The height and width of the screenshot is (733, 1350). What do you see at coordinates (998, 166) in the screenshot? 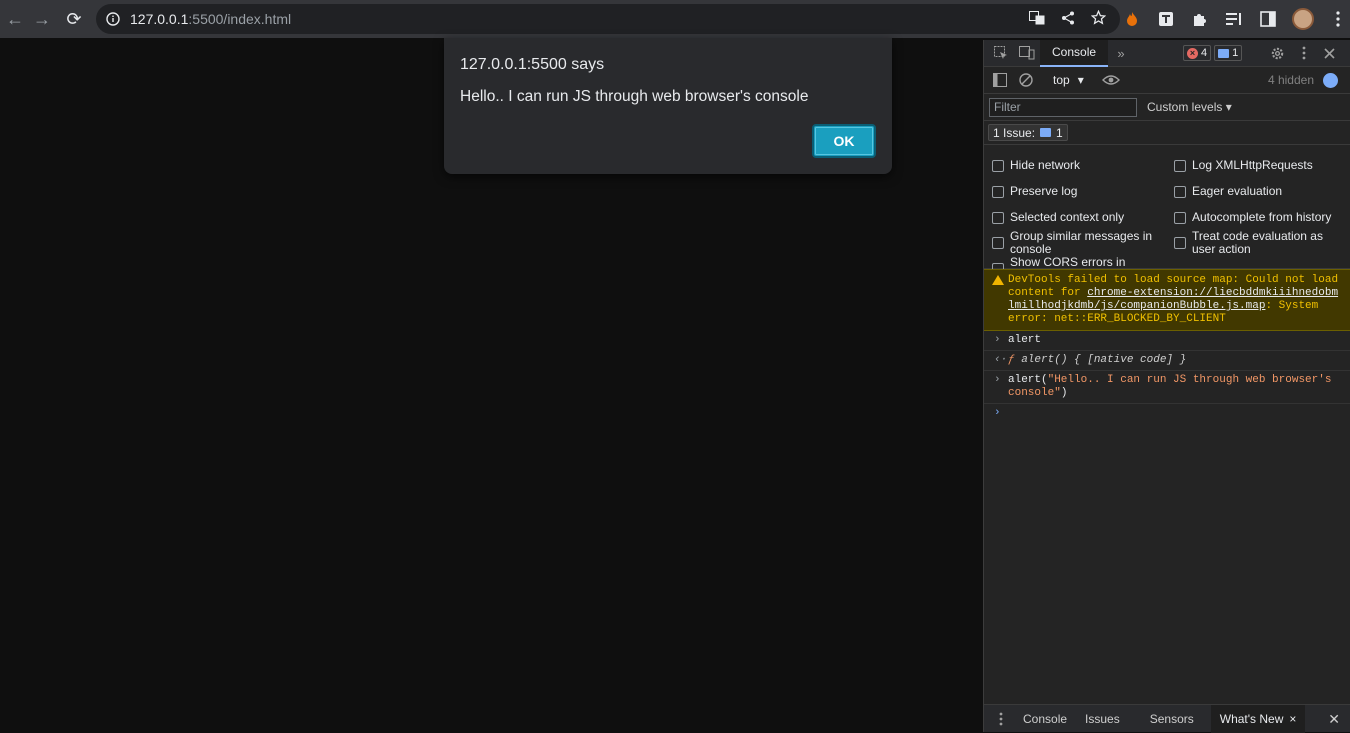
I see `hide-network-checkbox` at bounding box center [998, 166].